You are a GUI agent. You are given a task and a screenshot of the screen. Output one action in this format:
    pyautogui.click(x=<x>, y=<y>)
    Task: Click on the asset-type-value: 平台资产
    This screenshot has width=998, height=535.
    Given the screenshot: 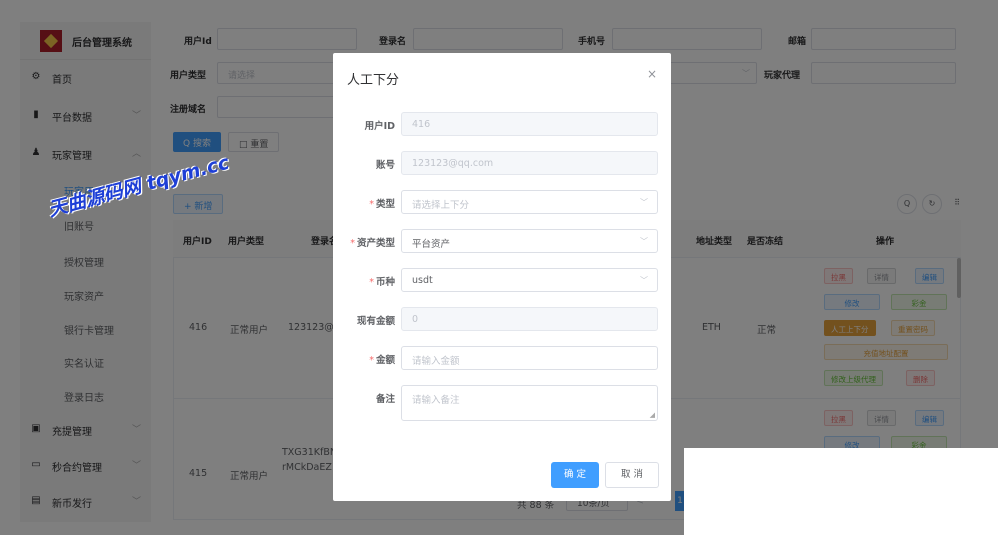 What is the action you would take?
    pyautogui.click(x=431, y=244)
    